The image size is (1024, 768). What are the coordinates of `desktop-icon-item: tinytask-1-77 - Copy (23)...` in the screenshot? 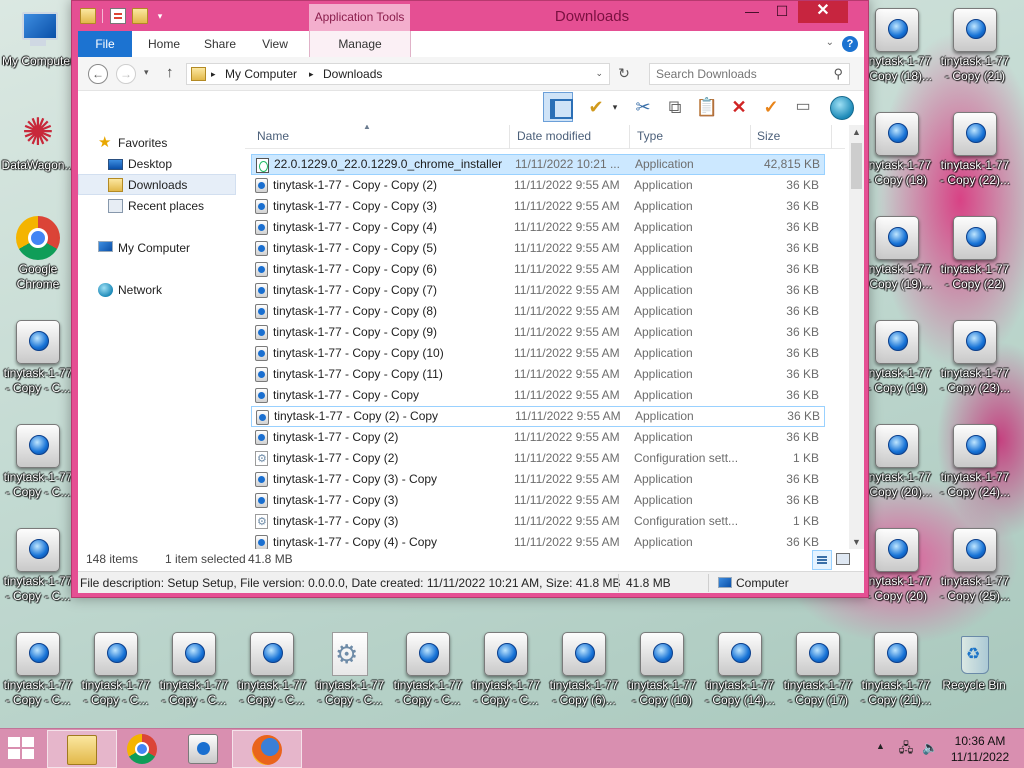 It's located at (975, 358).